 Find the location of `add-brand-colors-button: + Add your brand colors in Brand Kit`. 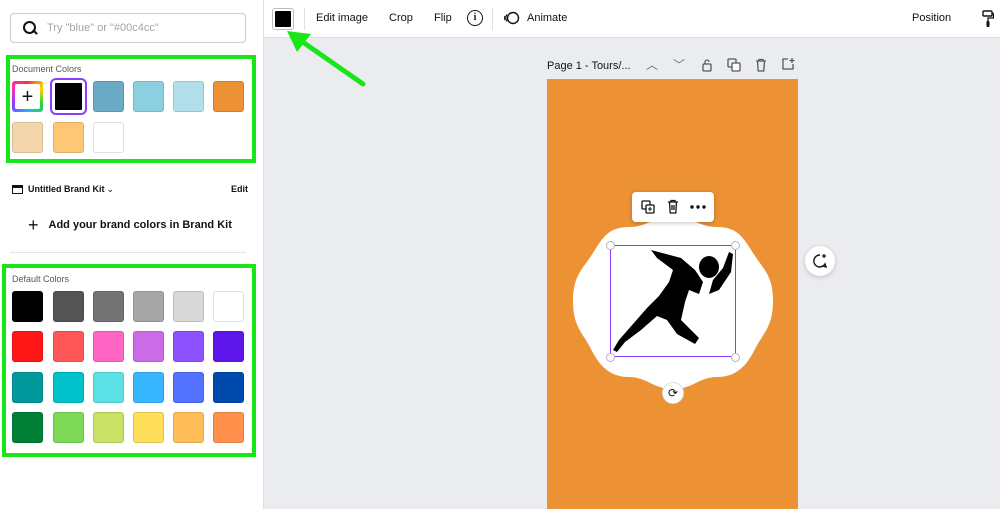

add-brand-colors-button: + Add your brand colors in Brand Kit is located at coordinates (130, 225).